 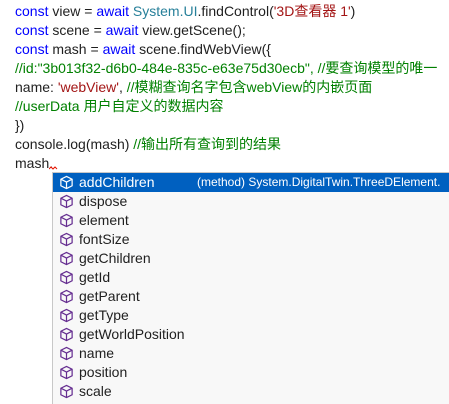 What do you see at coordinates (104, 220) in the screenshot?
I see `suggestion-label: element` at bounding box center [104, 220].